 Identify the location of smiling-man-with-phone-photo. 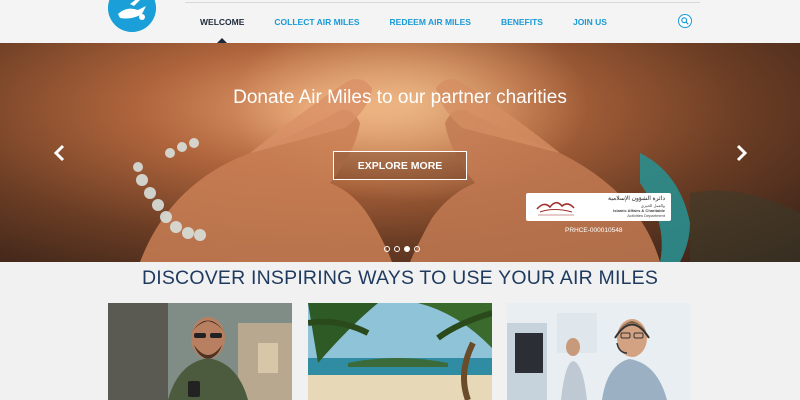
(200, 351).